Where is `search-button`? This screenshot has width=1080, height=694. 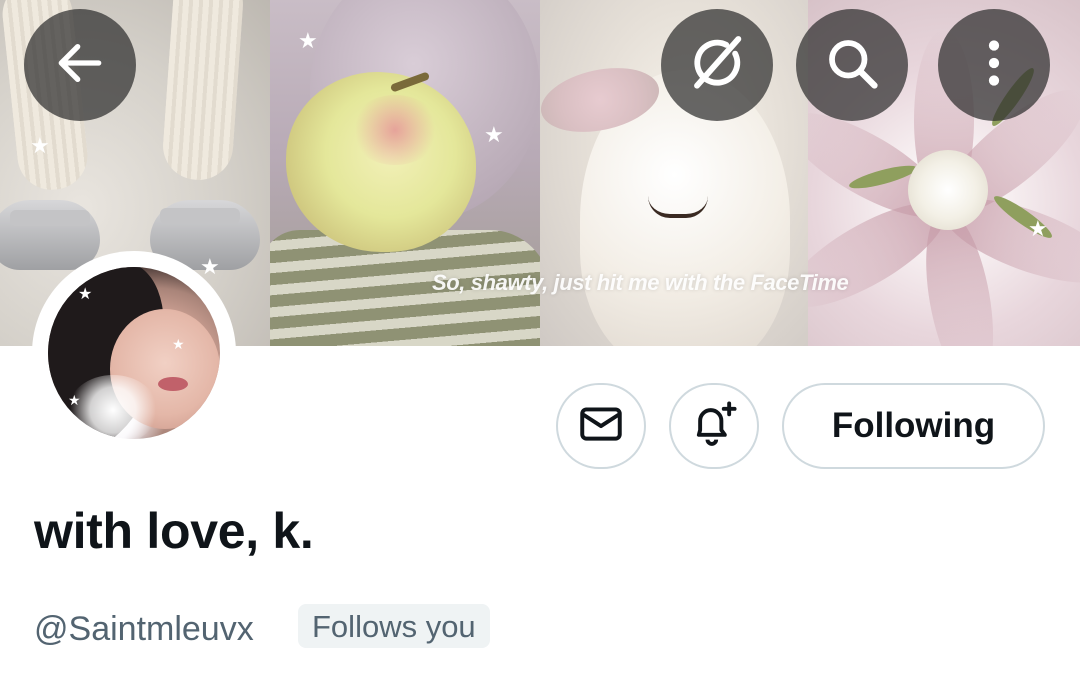
search-button is located at coordinates (852, 65).